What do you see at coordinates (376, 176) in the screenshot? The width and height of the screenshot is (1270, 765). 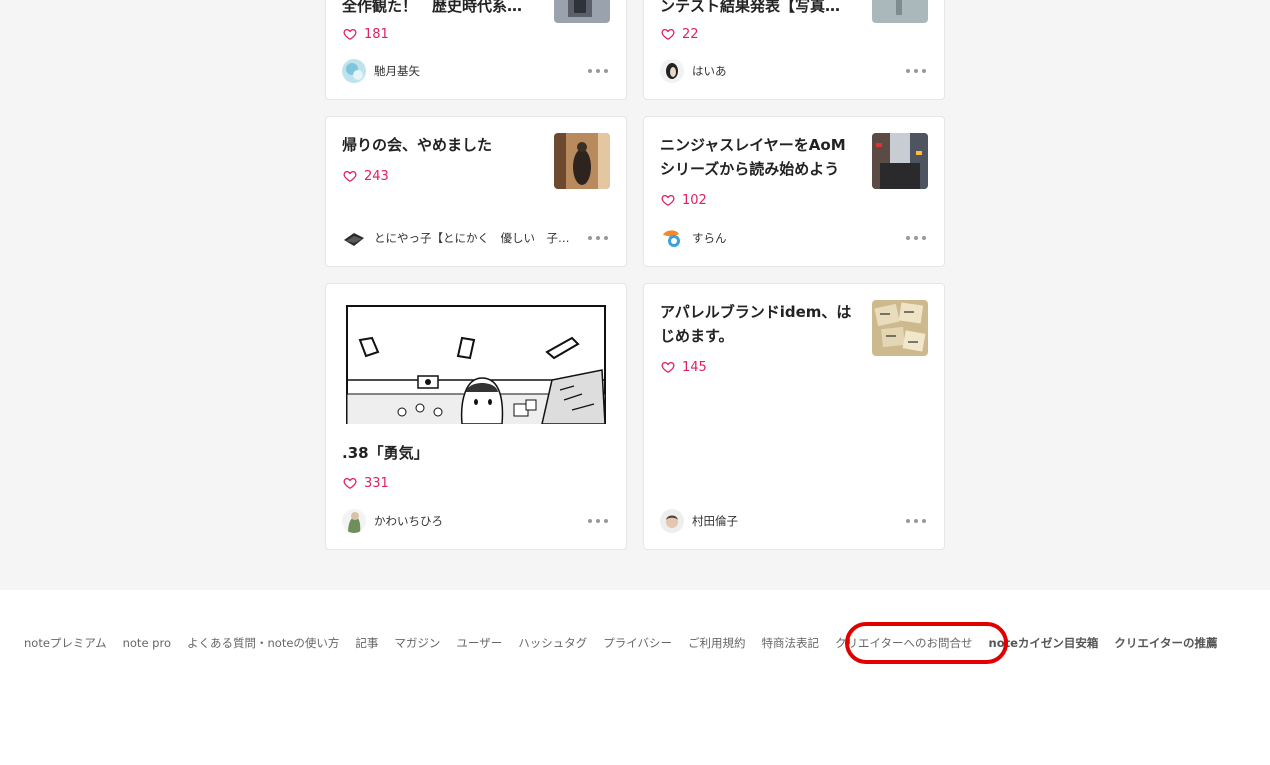 I see `like-count-value: 243` at bounding box center [376, 176].